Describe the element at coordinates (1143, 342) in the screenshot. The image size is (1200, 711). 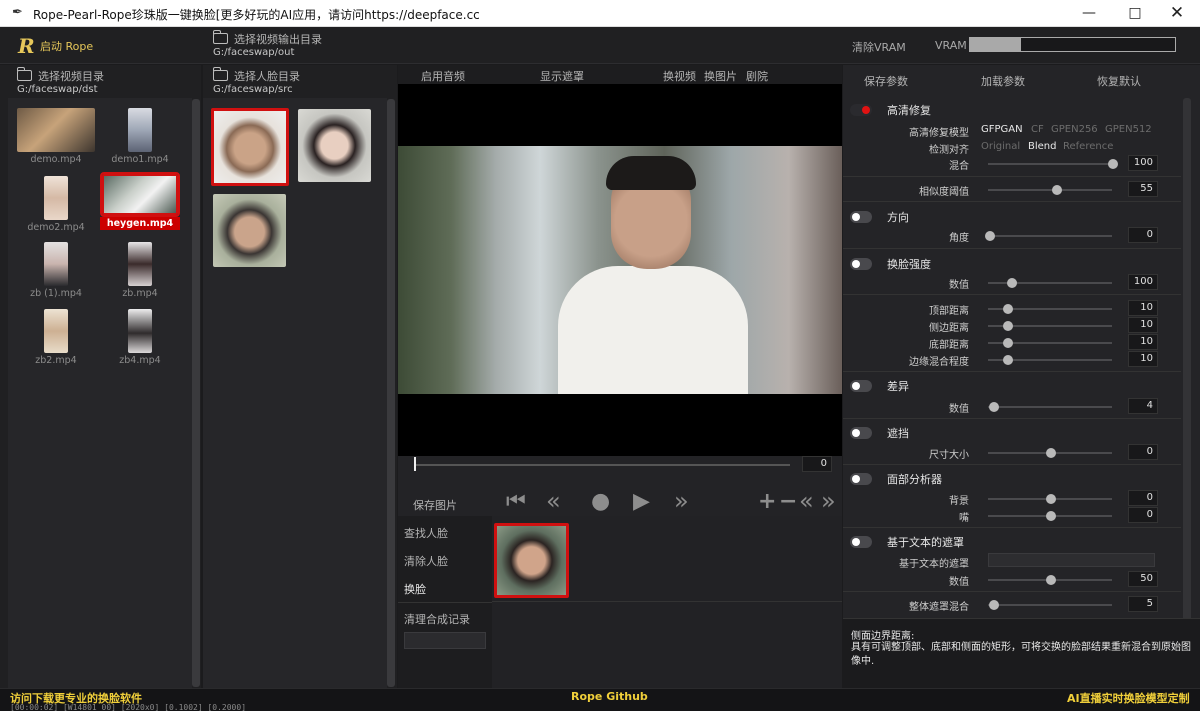
I see `bottom-distance-value: 10` at that location.